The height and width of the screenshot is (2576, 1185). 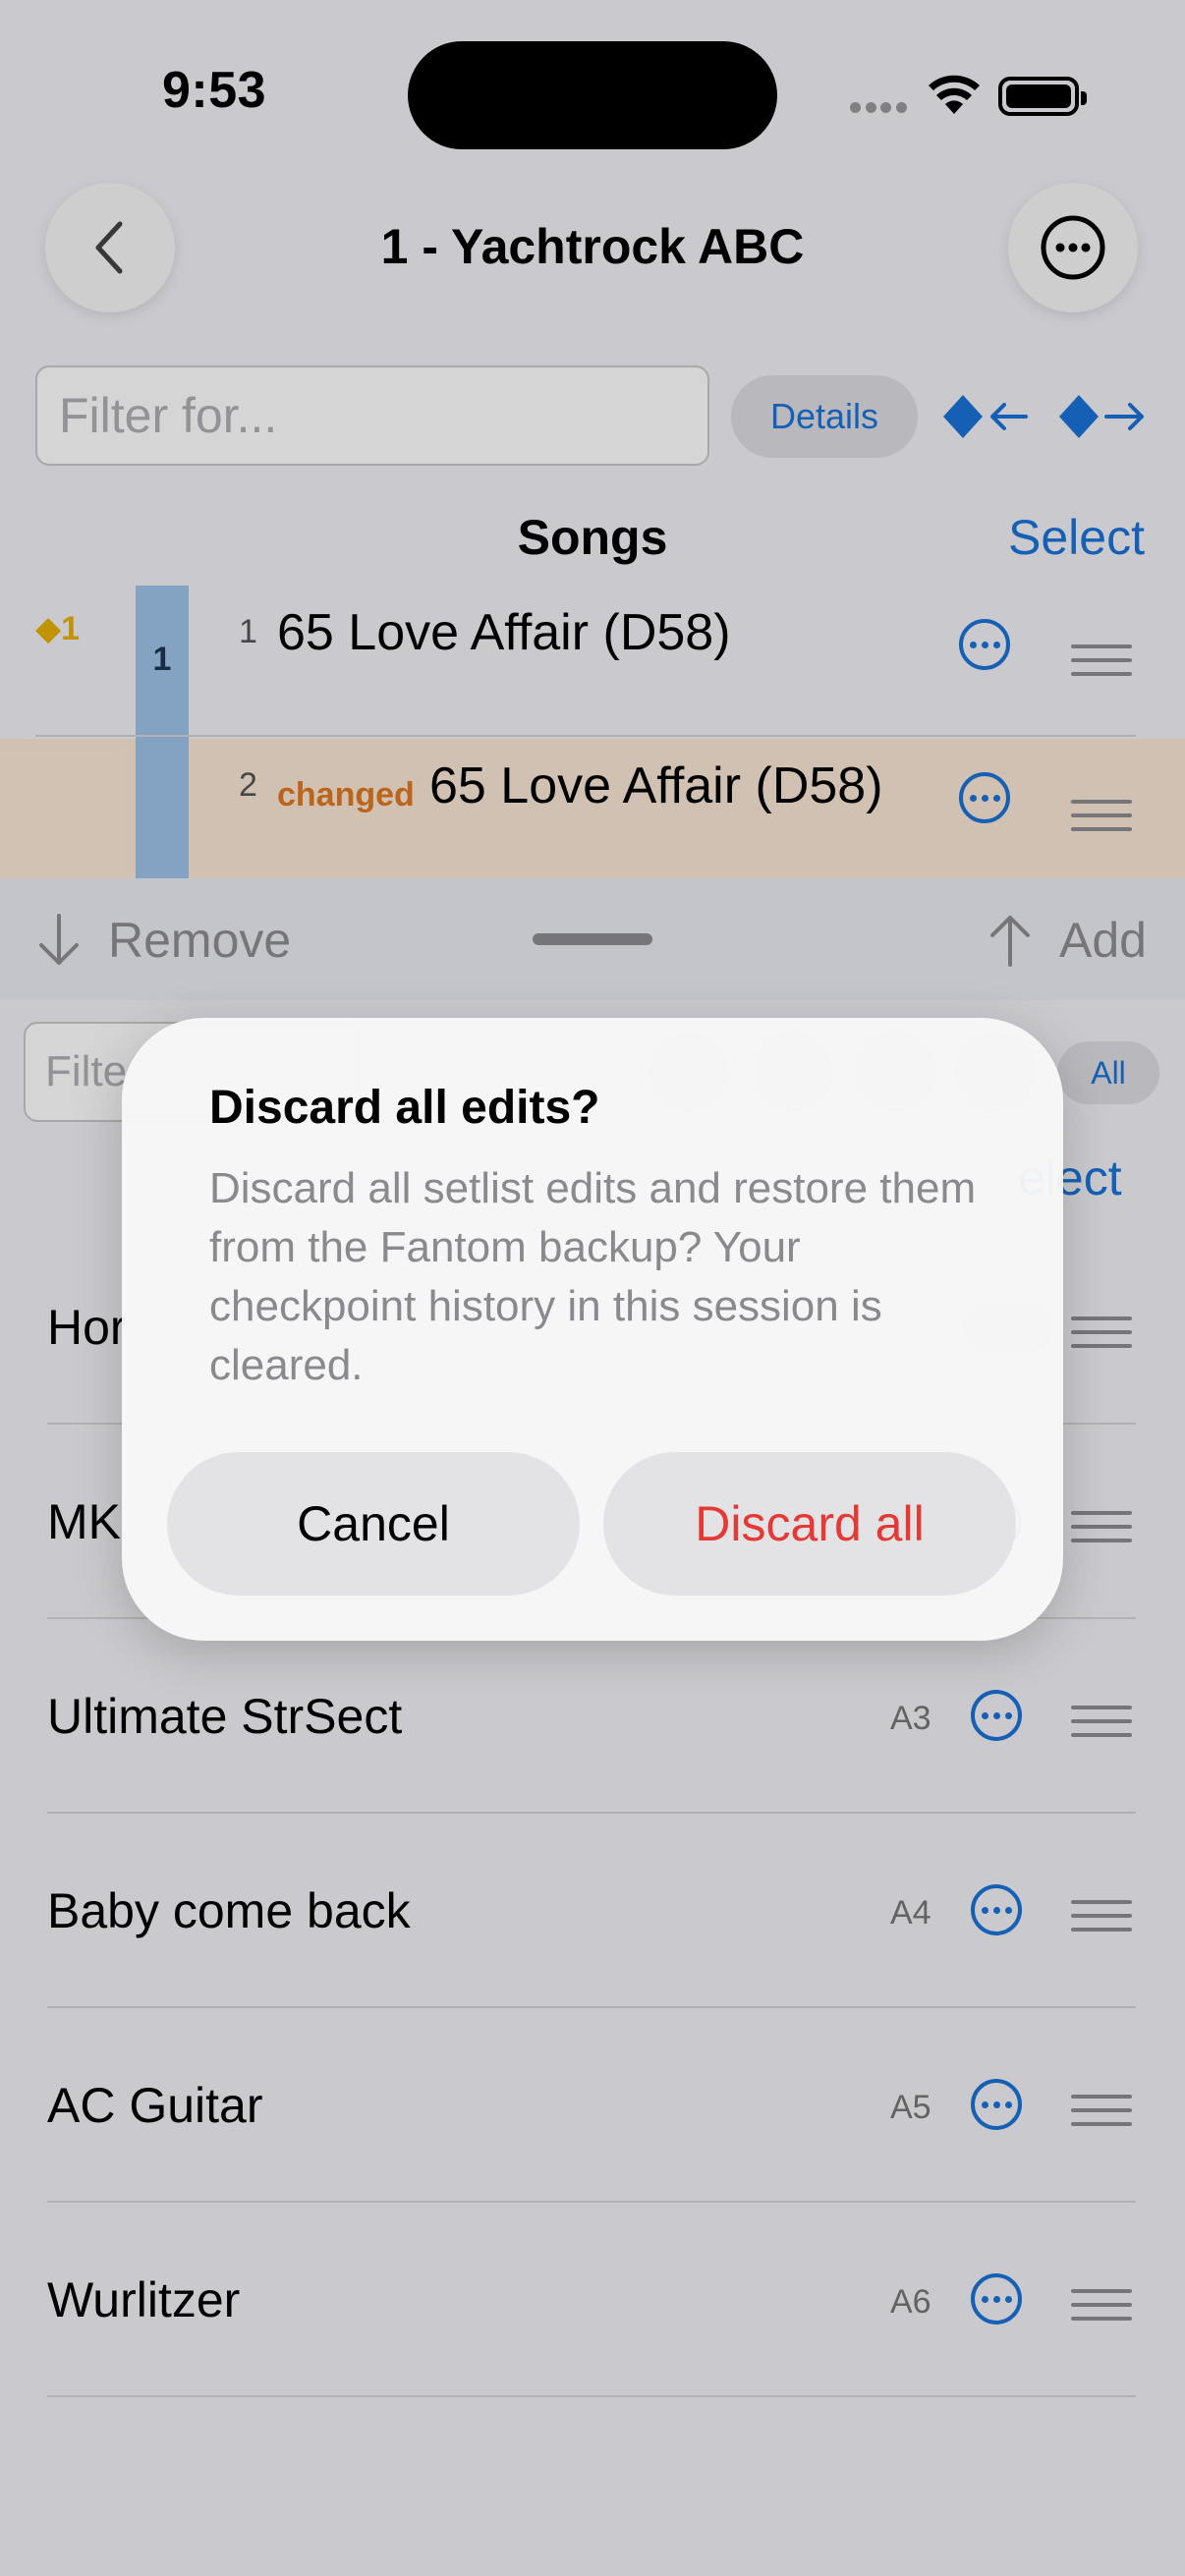 What do you see at coordinates (405, 1108) in the screenshot?
I see `alert-title: Discard all edits?` at bounding box center [405, 1108].